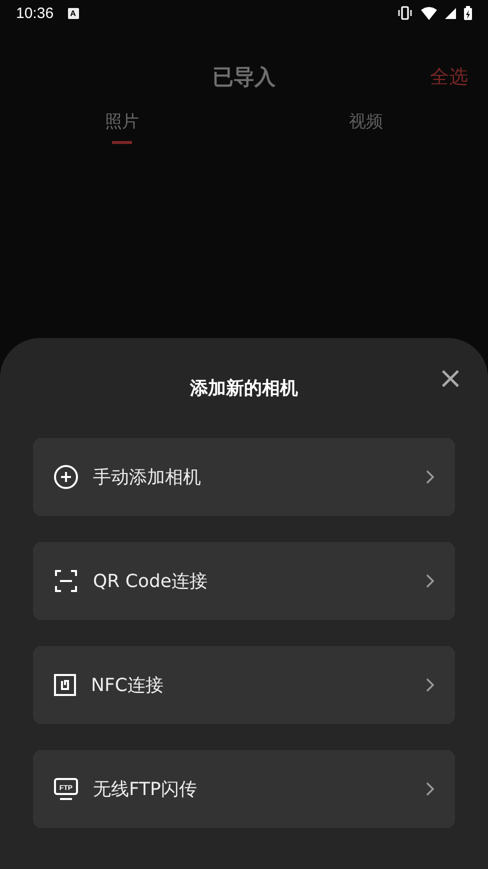  What do you see at coordinates (450, 13) in the screenshot?
I see `signal-icon` at bounding box center [450, 13].